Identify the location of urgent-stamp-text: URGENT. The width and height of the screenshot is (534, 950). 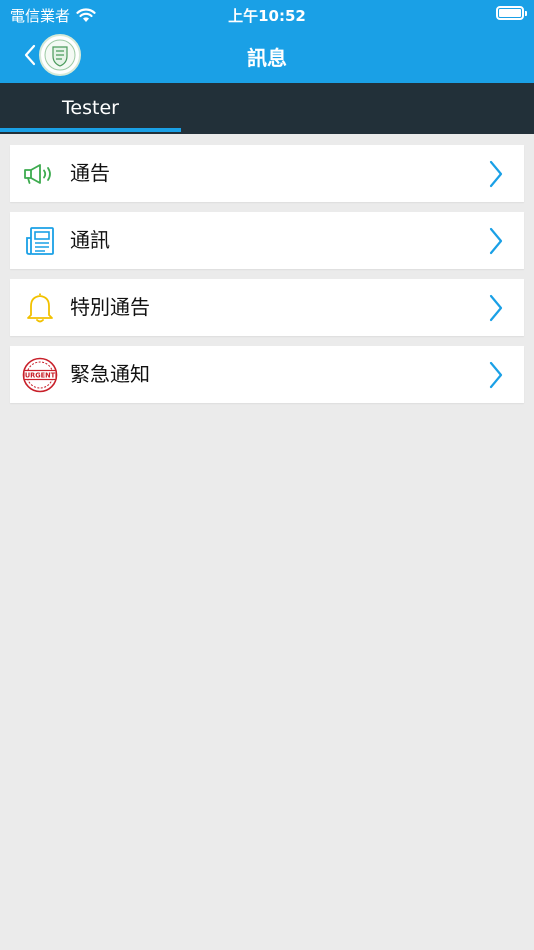
(40, 375).